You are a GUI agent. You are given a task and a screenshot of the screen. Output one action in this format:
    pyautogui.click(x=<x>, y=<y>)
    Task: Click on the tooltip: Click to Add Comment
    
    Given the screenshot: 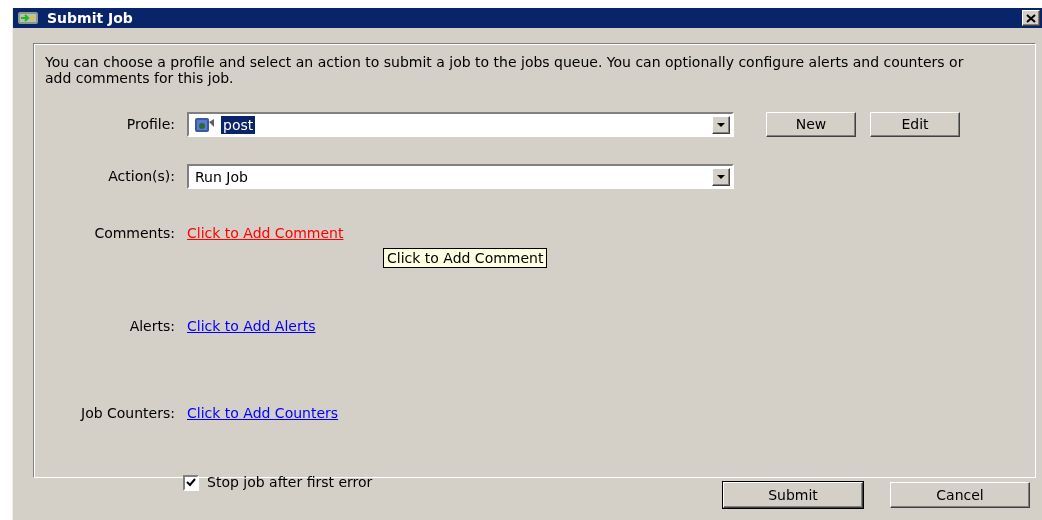 What is the action you would take?
    pyautogui.click(x=465, y=258)
    